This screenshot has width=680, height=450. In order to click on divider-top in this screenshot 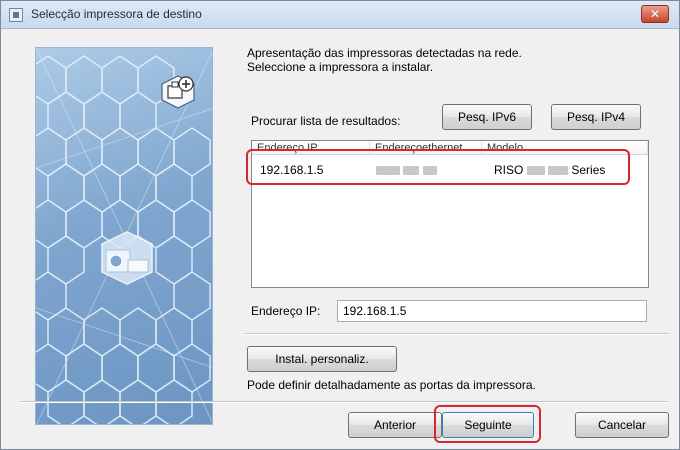, I will do `click(457, 334)`.